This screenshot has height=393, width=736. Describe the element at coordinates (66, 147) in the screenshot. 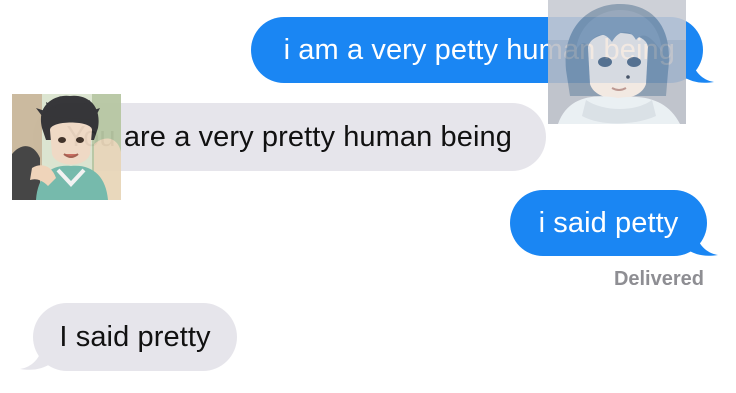

I see `anime-character-group-avatar` at that location.